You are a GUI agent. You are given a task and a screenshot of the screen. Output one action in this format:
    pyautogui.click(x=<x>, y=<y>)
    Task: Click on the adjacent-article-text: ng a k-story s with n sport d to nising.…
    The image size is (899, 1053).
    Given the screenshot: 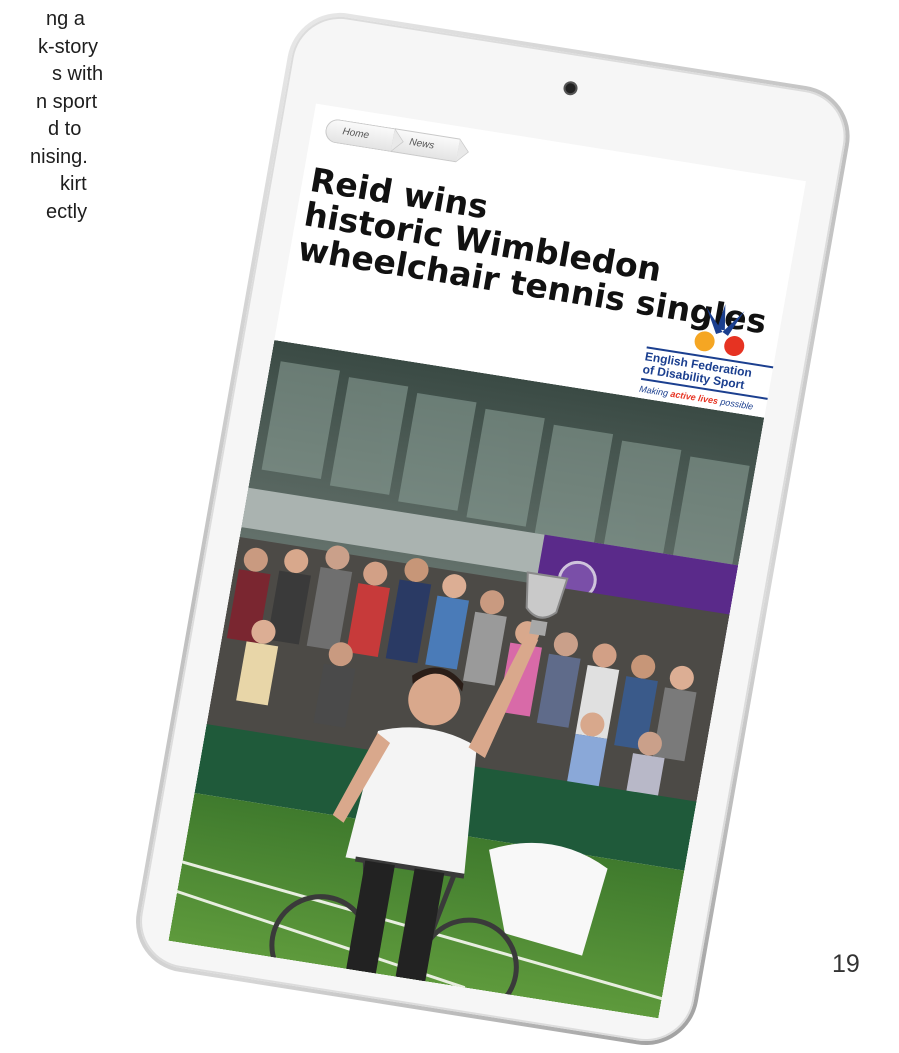 What is the action you would take?
    pyautogui.click(x=51, y=116)
    